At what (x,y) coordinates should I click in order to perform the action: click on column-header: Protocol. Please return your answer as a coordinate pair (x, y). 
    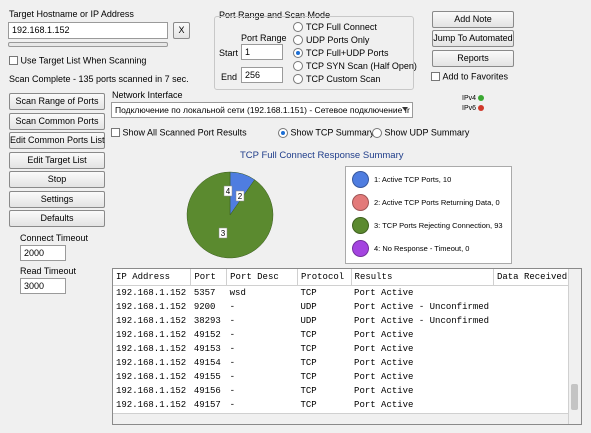
    Looking at the image, I should click on (324, 277).